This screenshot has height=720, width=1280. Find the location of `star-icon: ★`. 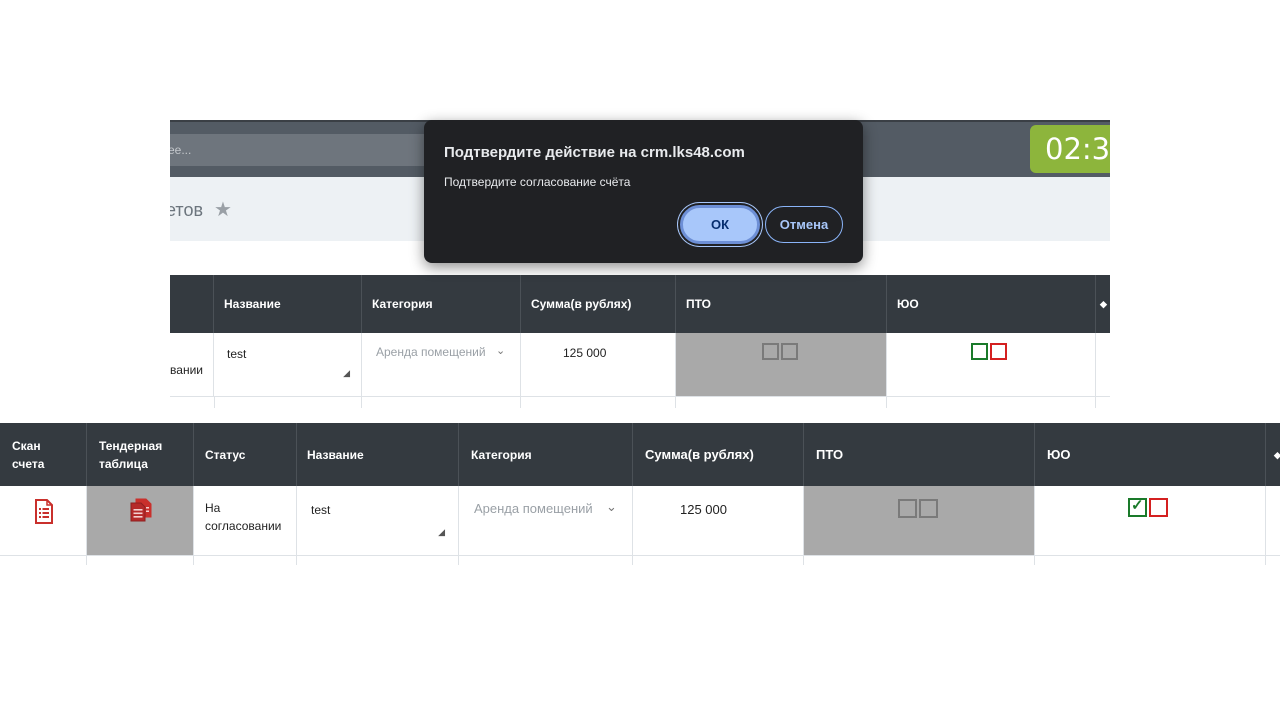

star-icon: ★ is located at coordinates (223, 209).